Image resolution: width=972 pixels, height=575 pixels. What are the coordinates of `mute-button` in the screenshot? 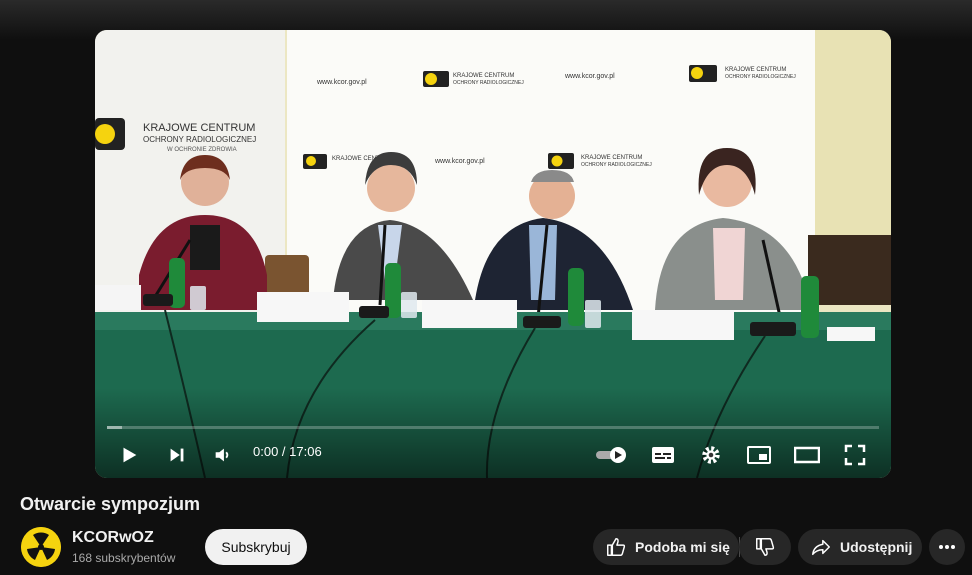 It's located at (223, 455).